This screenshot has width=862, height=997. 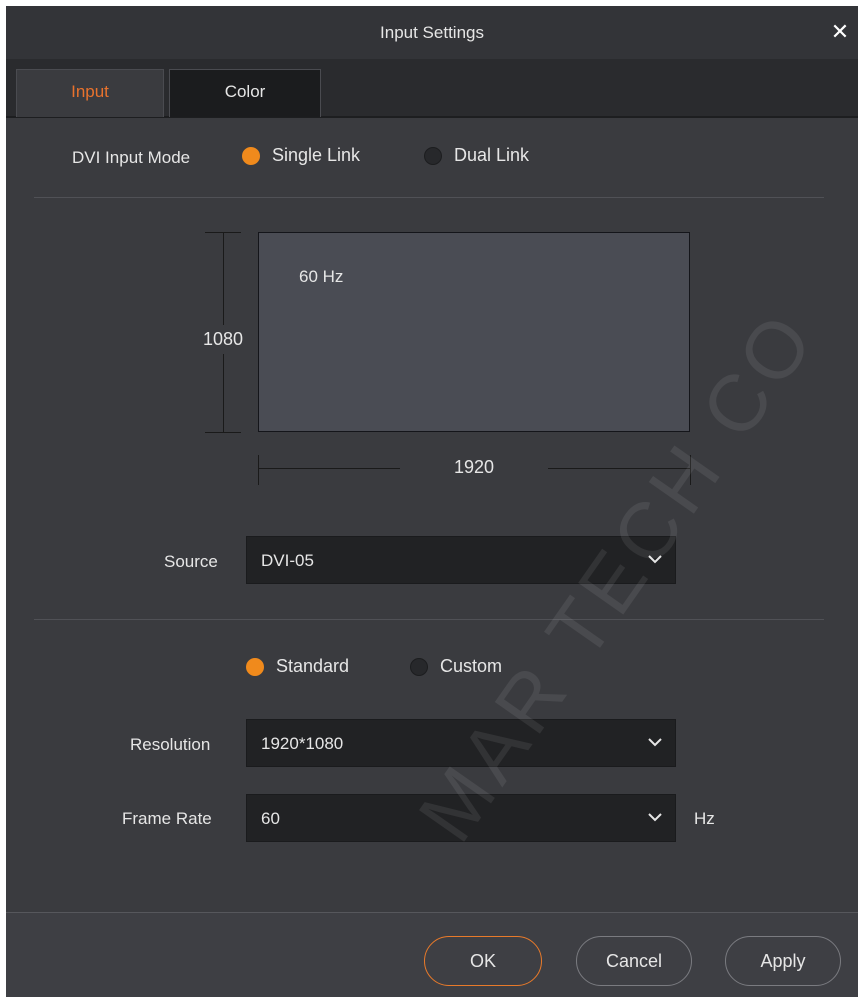 What do you see at coordinates (223, 232) in the screenshot?
I see `height-dimension-cap-top` at bounding box center [223, 232].